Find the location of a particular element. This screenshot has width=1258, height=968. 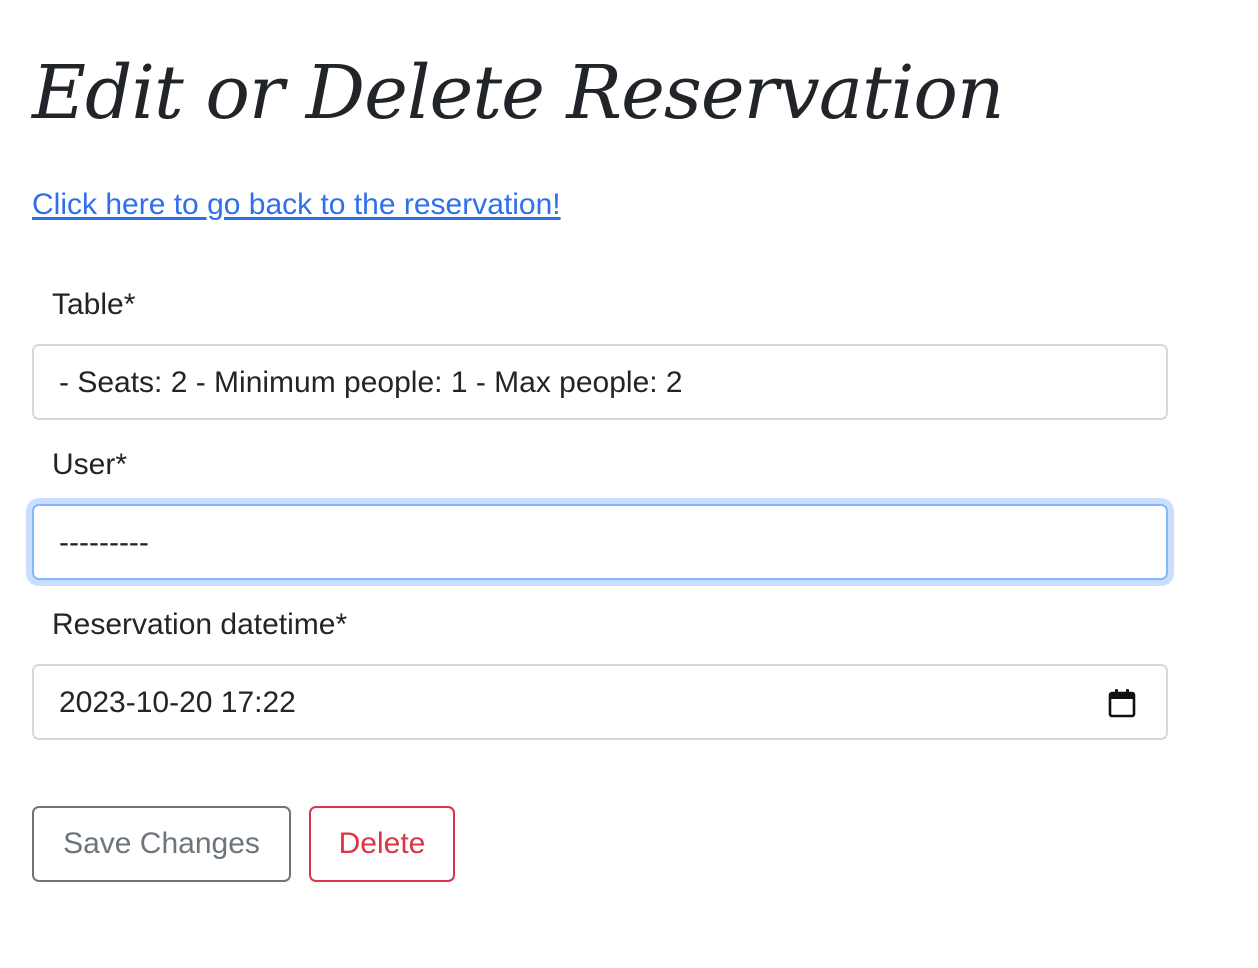

save-changes-button: Save Changes is located at coordinates (161, 844).